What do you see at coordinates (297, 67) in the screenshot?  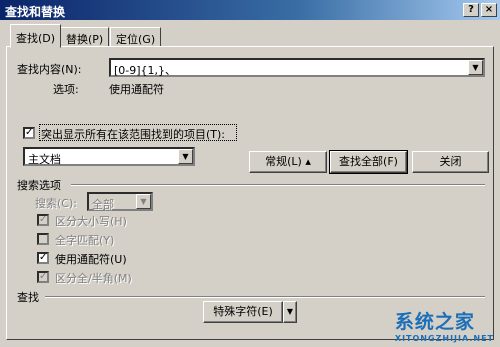 I see `find-what-input: [0-9]{1,}、 ▼` at bounding box center [297, 67].